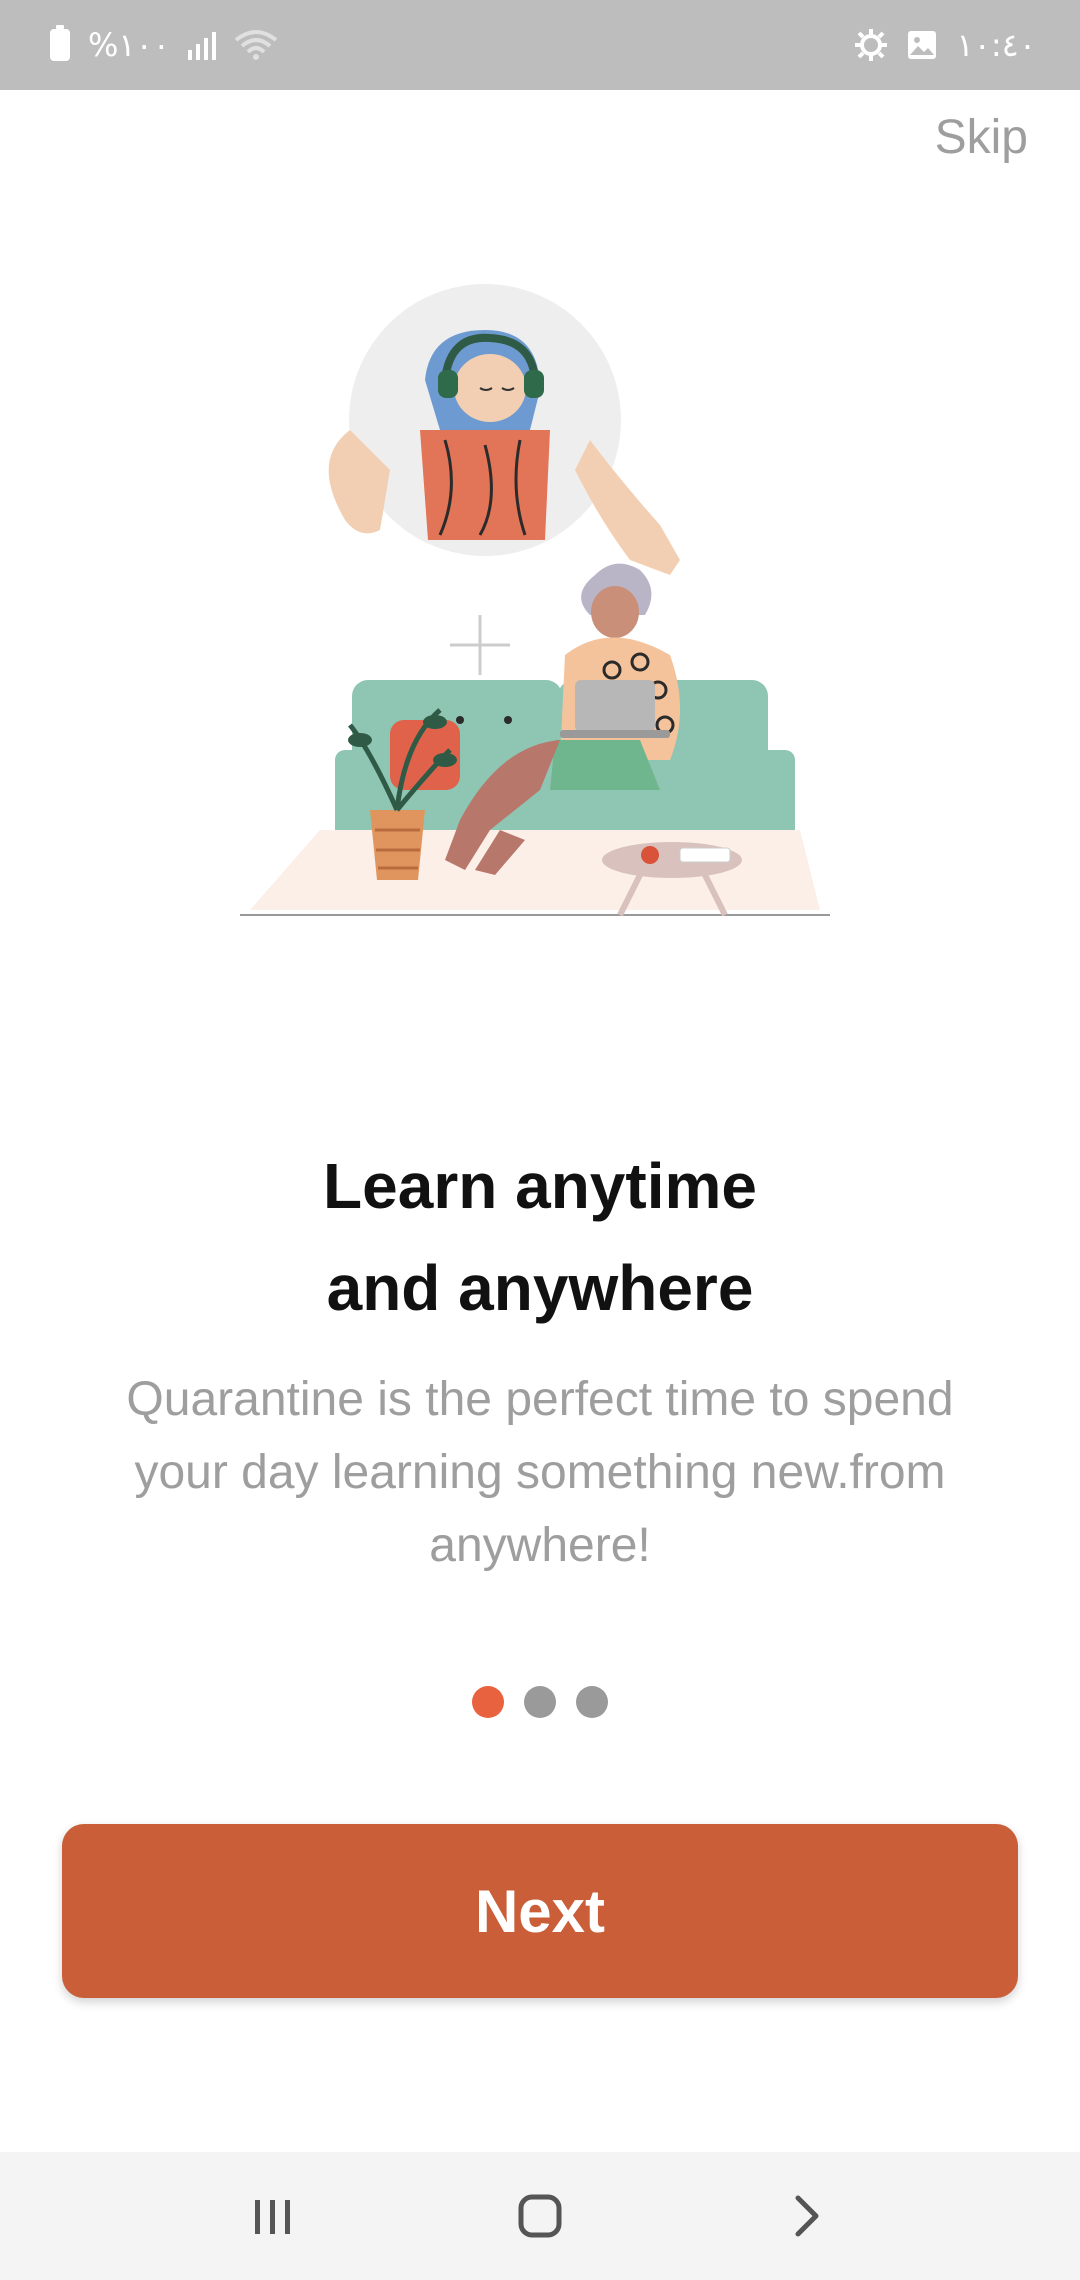 Image resolution: width=1080 pixels, height=2280 pixels. I want to click on back-button, so click(807, 2216).